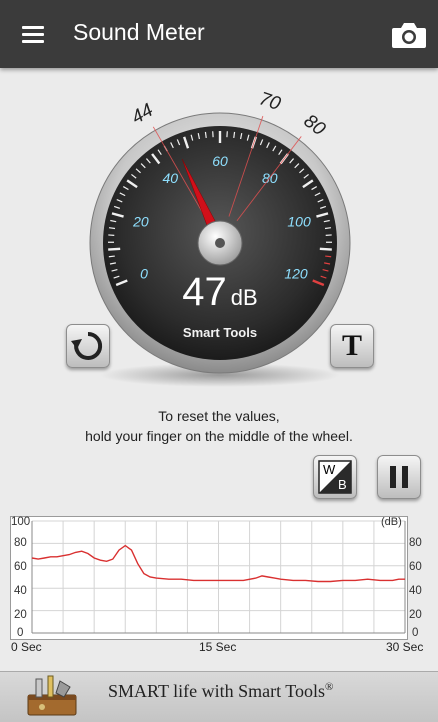 The width and height of the screenshot is (438, 722). What do you see at coordinates (170, 178) in the screenshot?
I see `gauge-scale-label: 40` at bounding box center [170, 178].